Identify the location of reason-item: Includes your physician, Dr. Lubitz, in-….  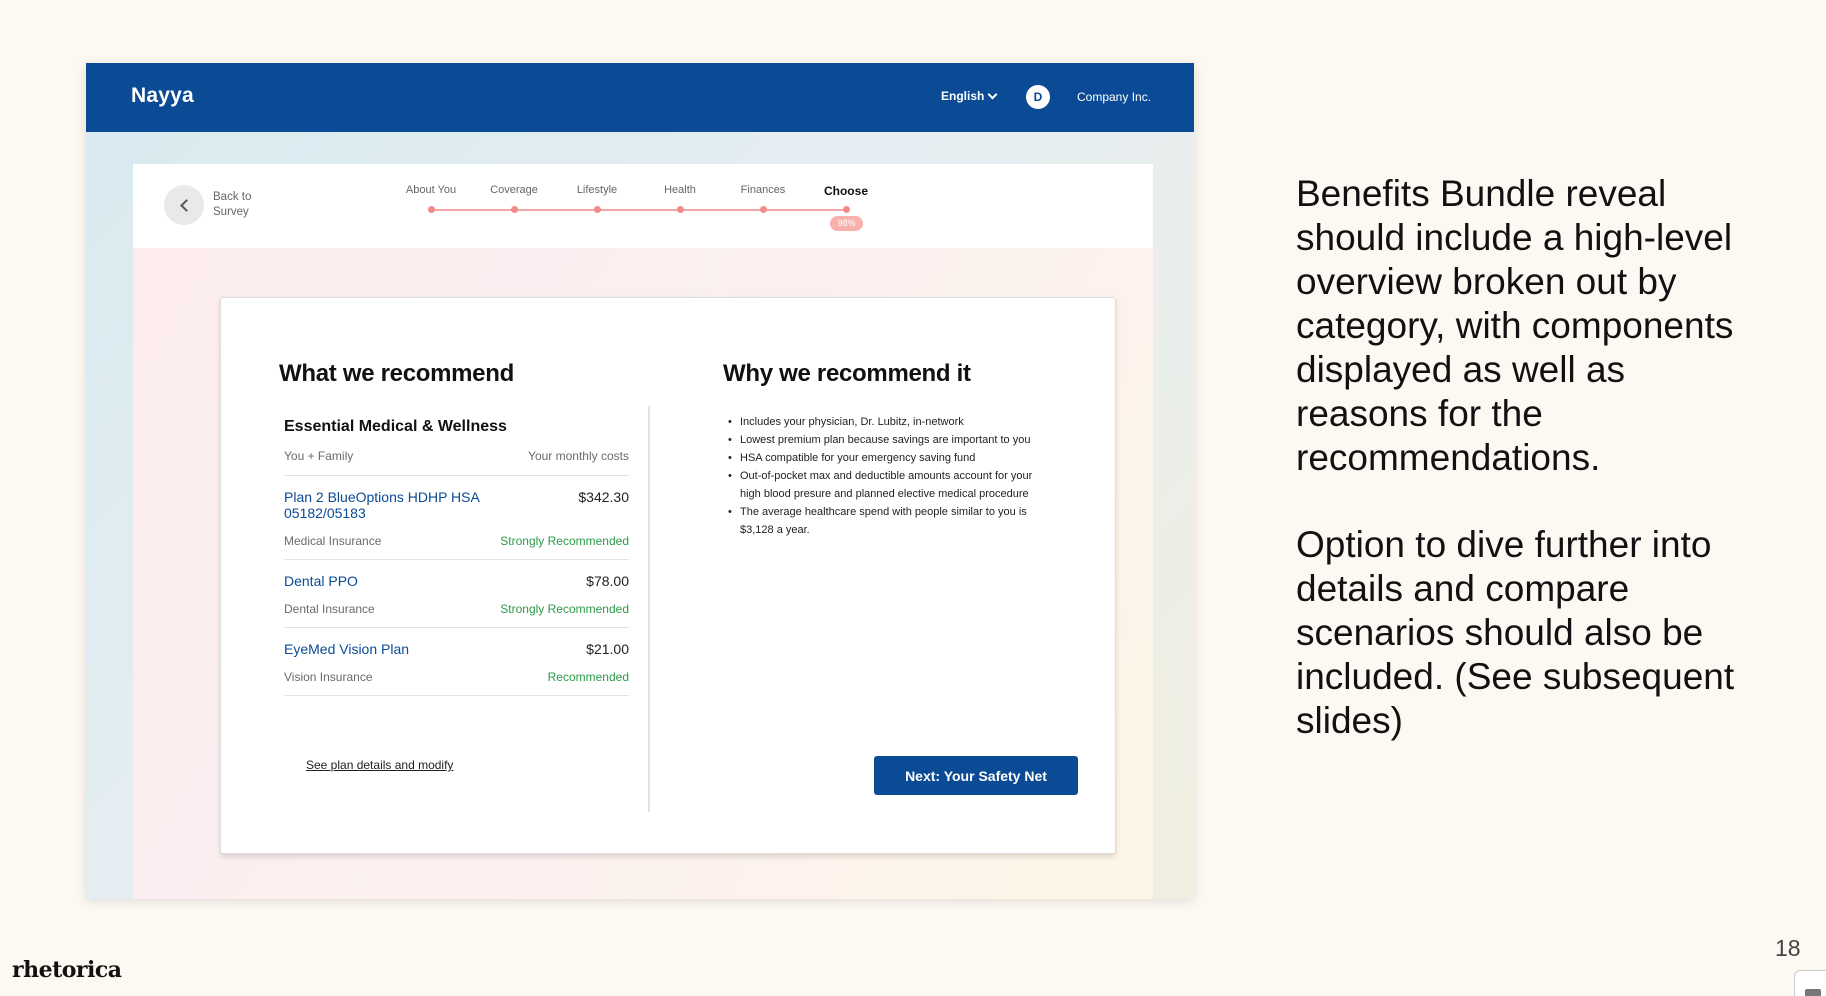
(887, 422).